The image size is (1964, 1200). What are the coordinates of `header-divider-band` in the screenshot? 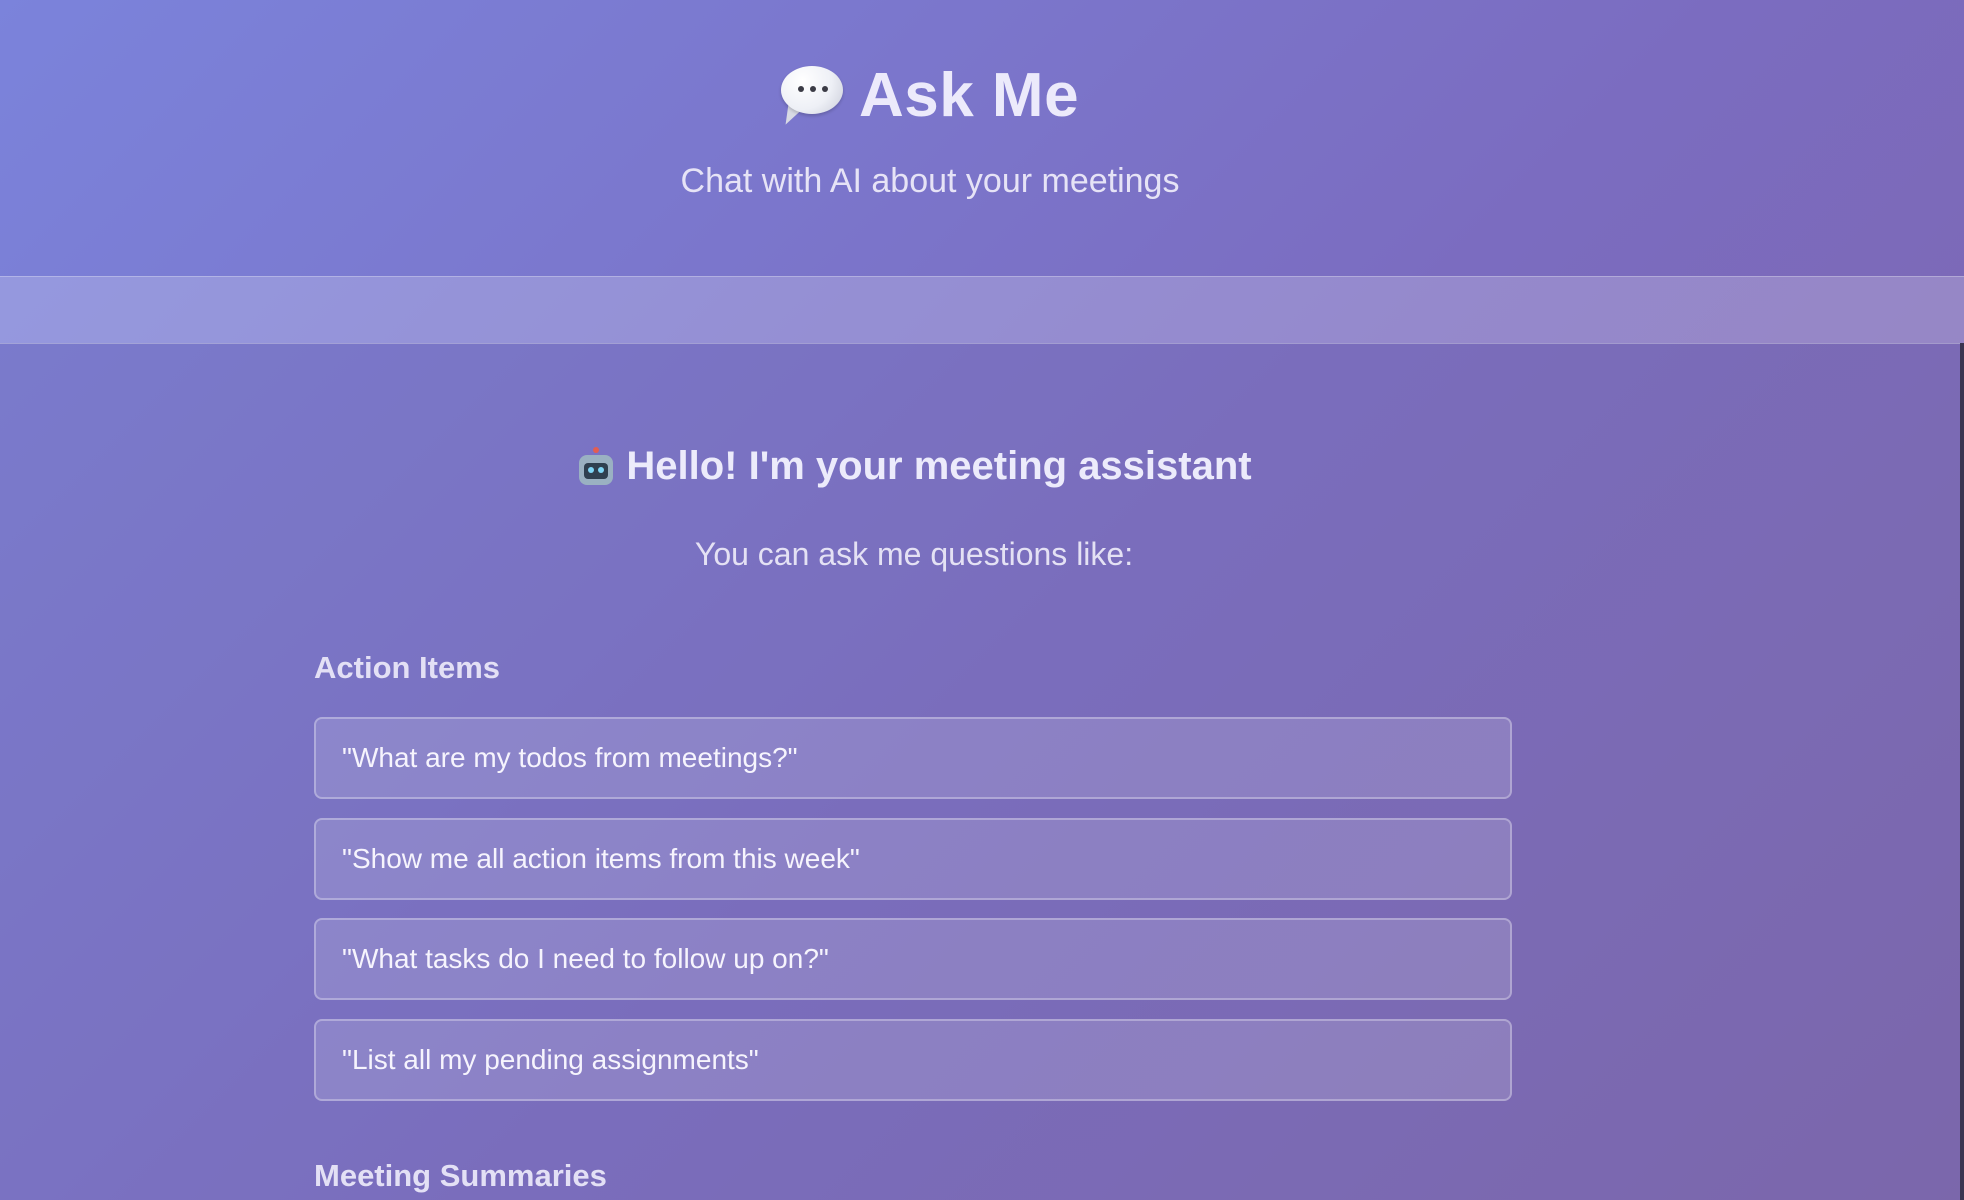 It's located at (982, 310).